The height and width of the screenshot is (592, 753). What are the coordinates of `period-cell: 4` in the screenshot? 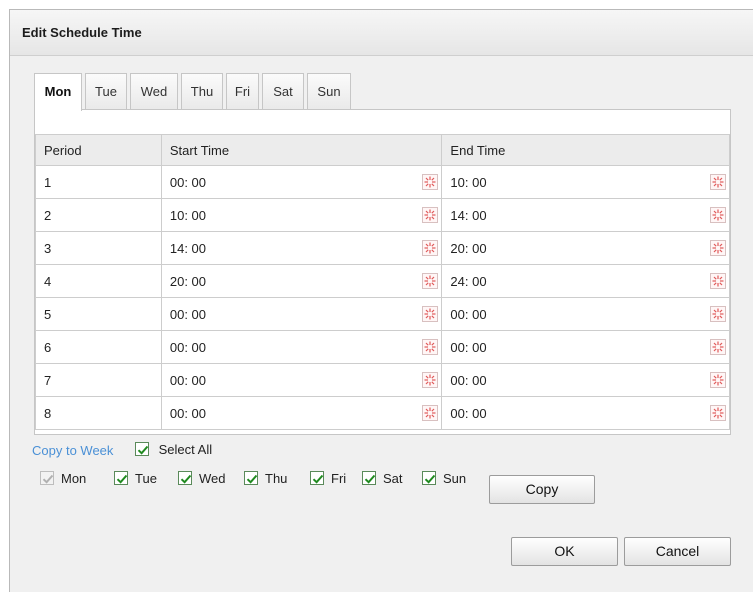 It's located at (98, 281).